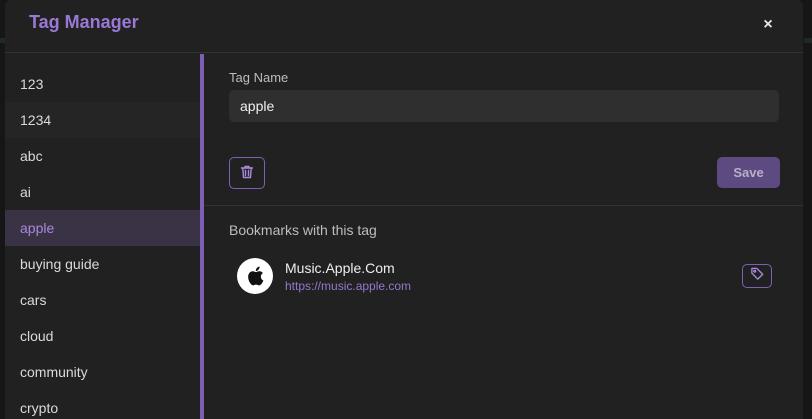  I want to click on tag-icon, so click(757, 276).